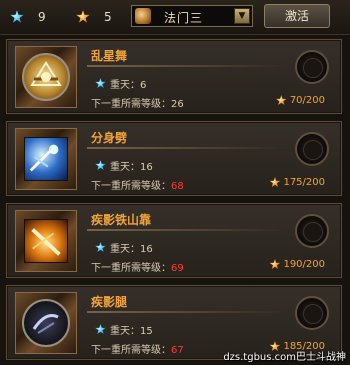 The height and width of the screenshot is (365, 350). What do you see at coordinates (304, 264) in the screenshot?
I see `cost-value: 190/200` at bounding box center [304, 264].